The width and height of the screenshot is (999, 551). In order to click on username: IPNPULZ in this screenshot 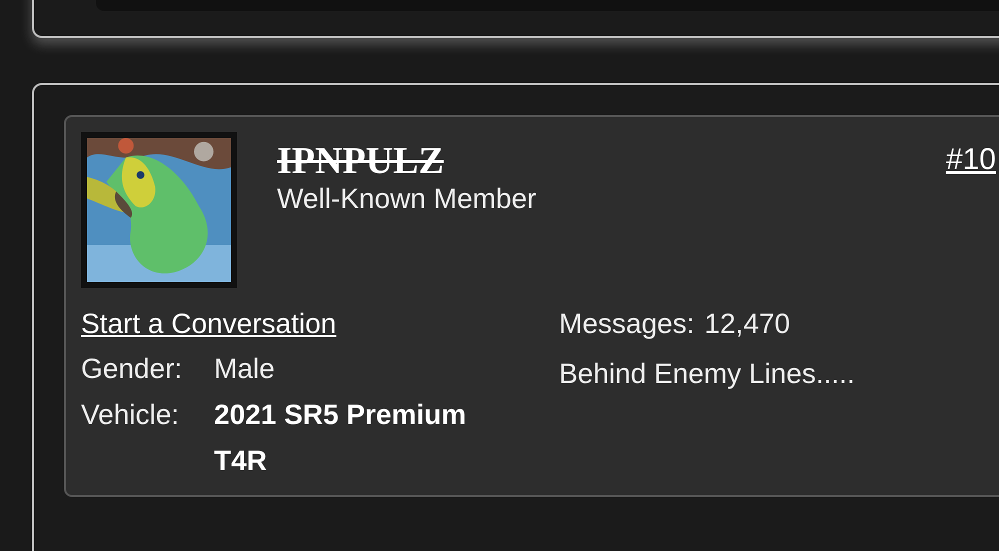, I will do `click(406, 161)`.